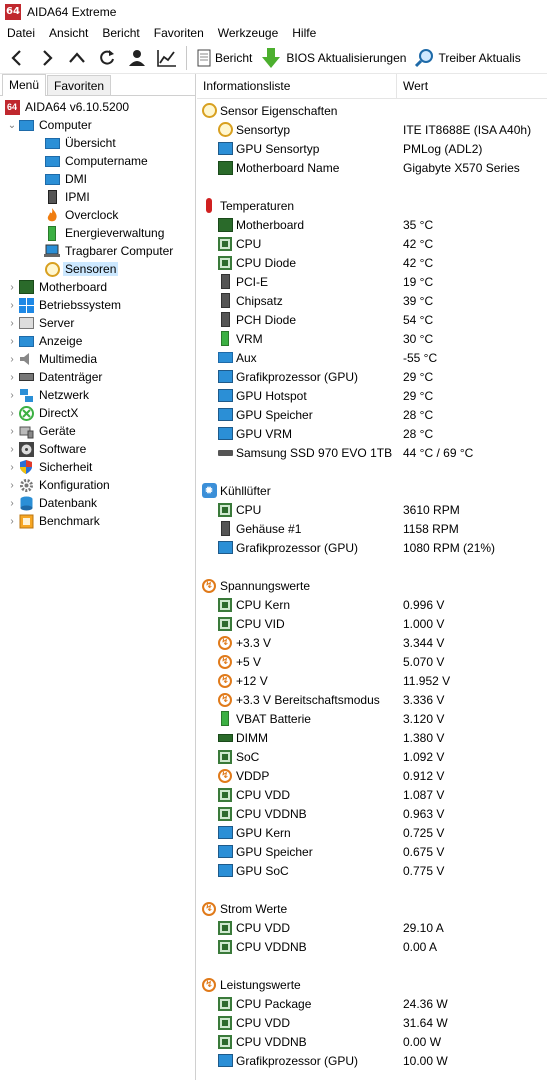 Image resolution: width=547 pixels, height=1080 pixels. I want to click on item-value: 10.00 W, so click(425, 1060).